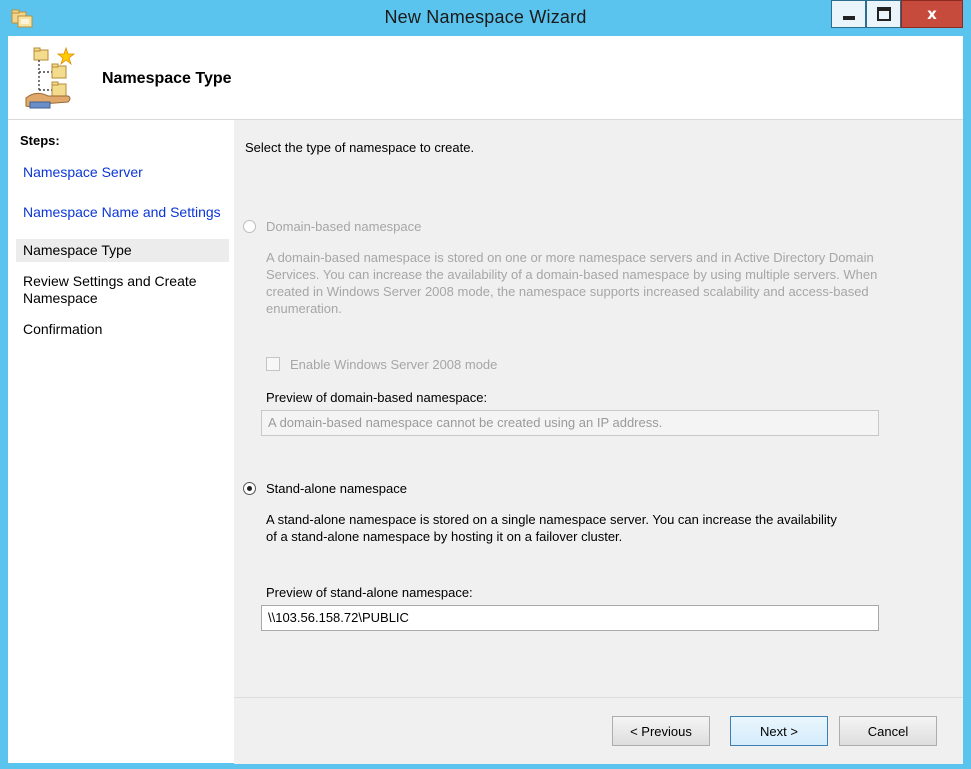  I want to click on standalone-radio, so click(249, 488).